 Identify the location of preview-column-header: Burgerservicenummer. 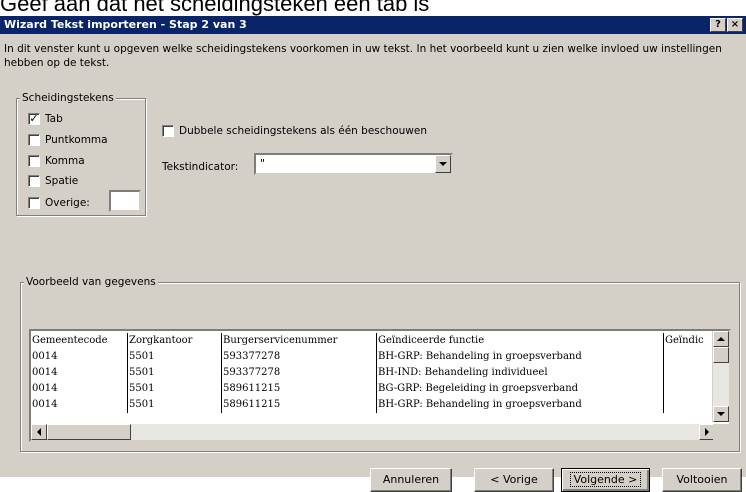
(299, 341).